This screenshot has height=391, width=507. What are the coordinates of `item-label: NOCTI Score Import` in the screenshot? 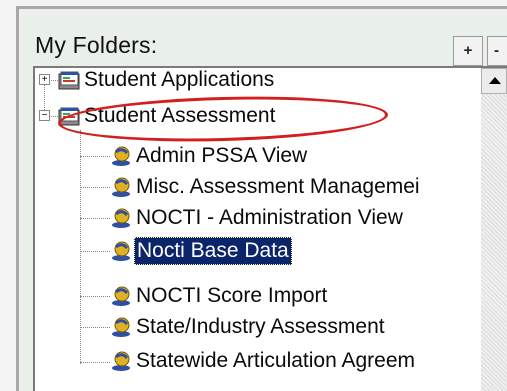 It's located at (232, 295).